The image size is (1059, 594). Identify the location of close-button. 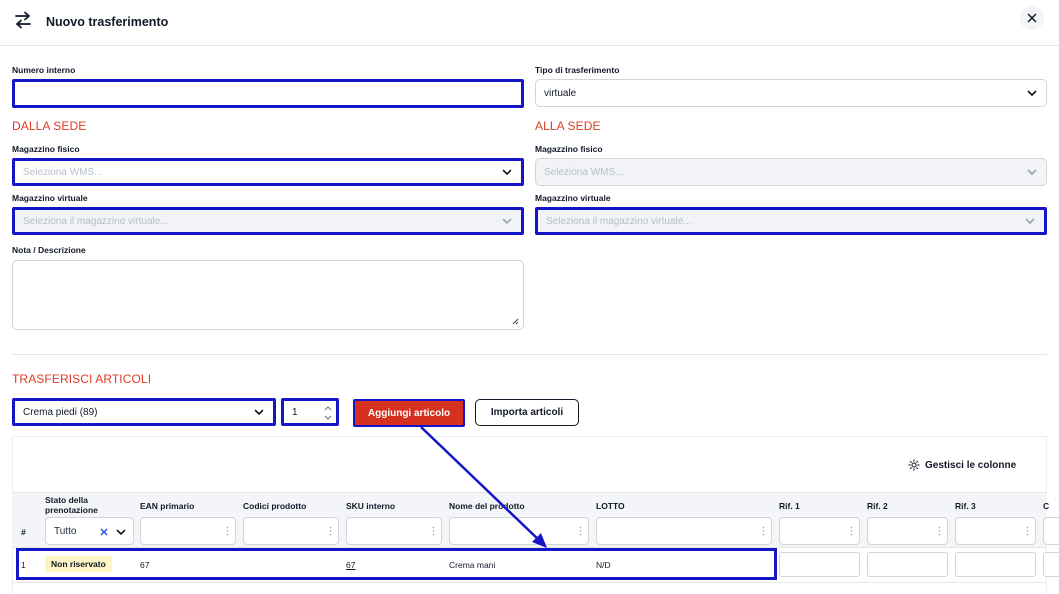
(1032, 18).